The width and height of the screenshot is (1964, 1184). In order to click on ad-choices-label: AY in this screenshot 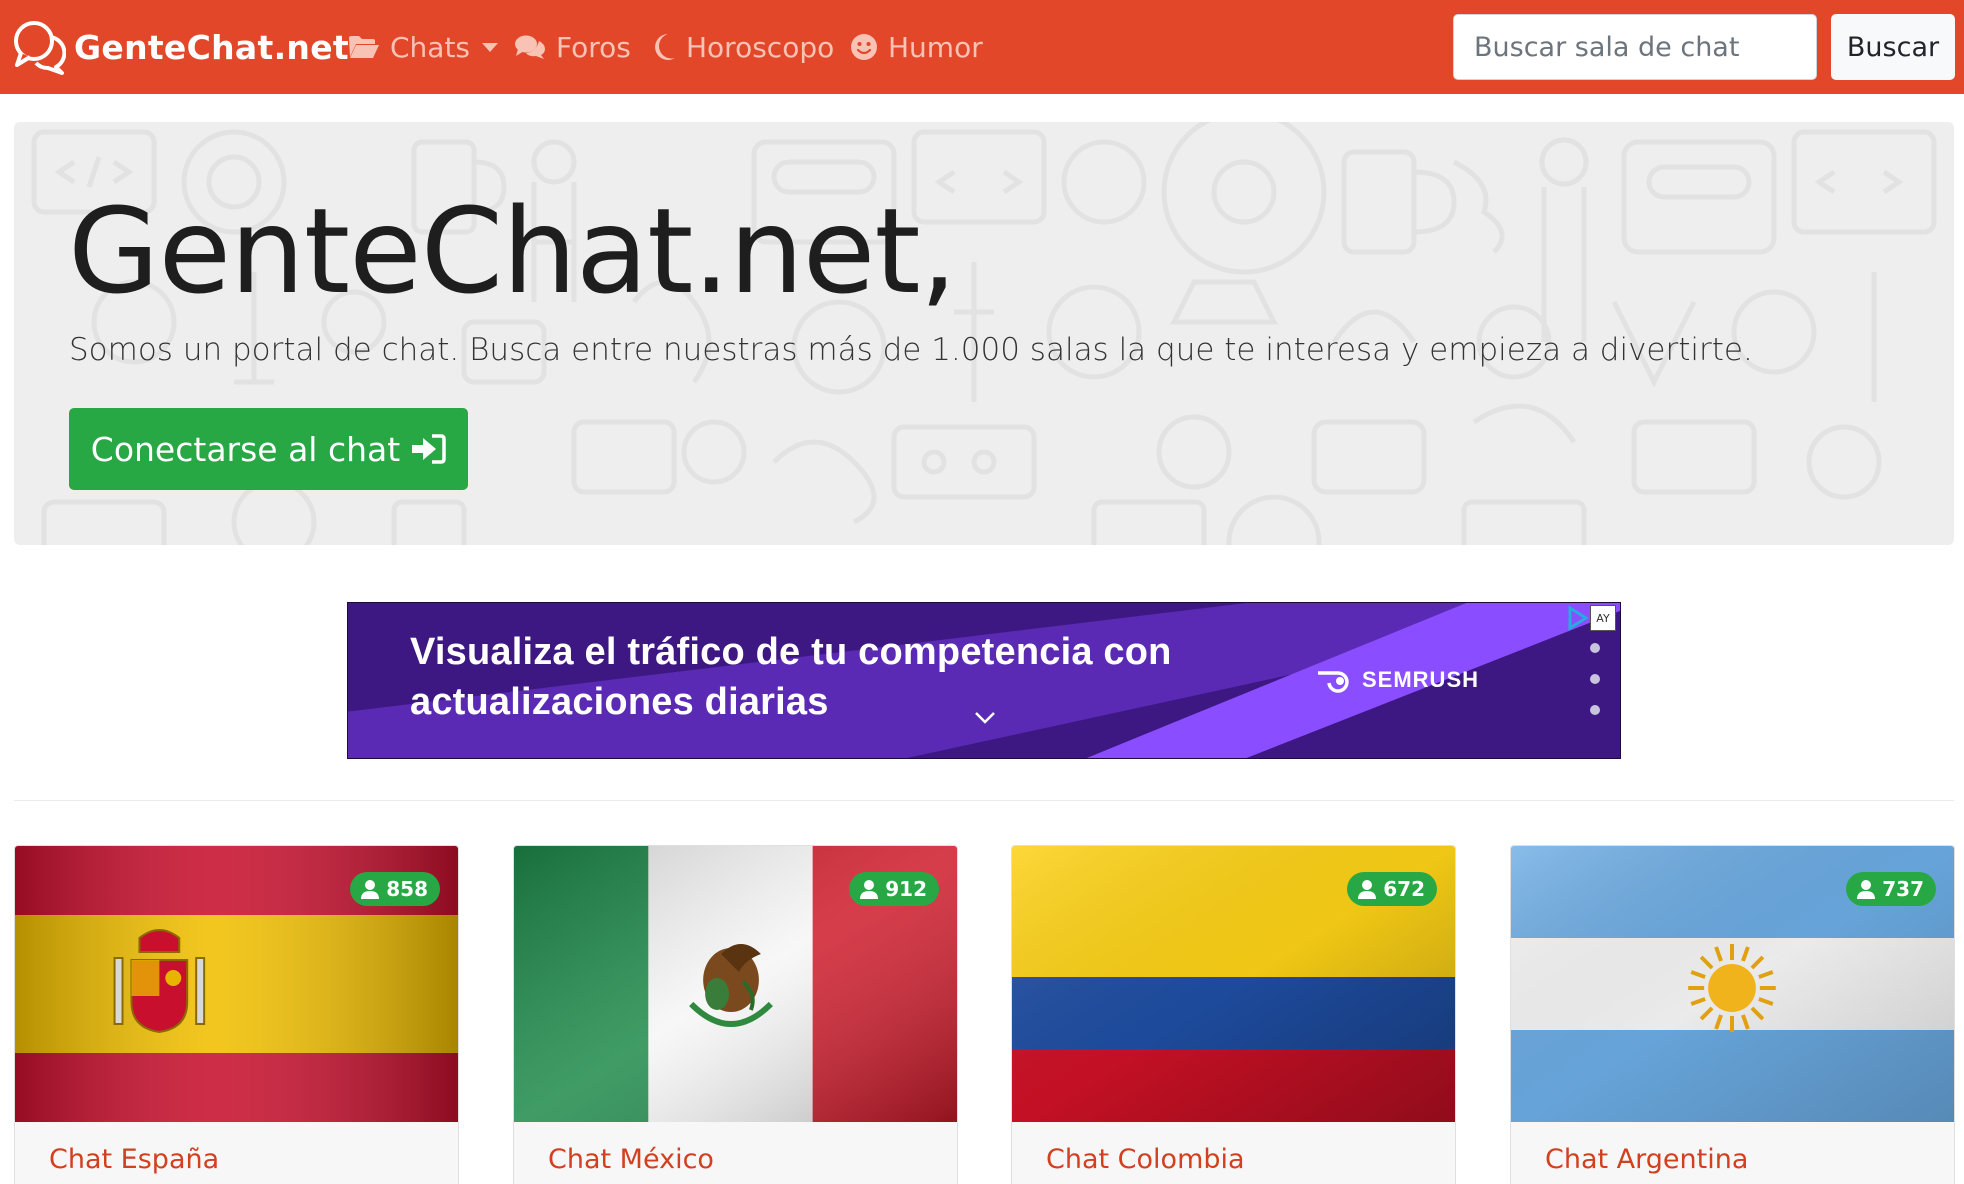, I will do `click(1603, 618)`.